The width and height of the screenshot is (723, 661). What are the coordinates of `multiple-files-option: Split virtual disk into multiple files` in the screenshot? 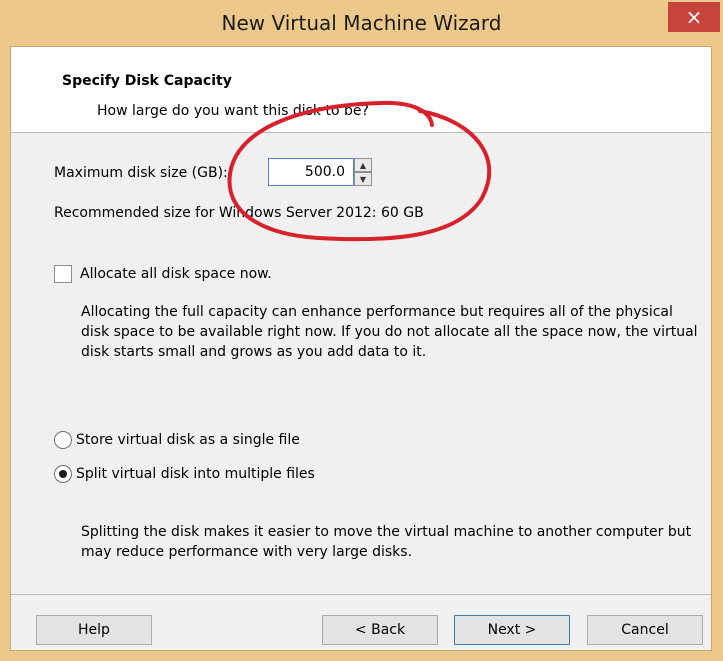 It's located at (184, 474).